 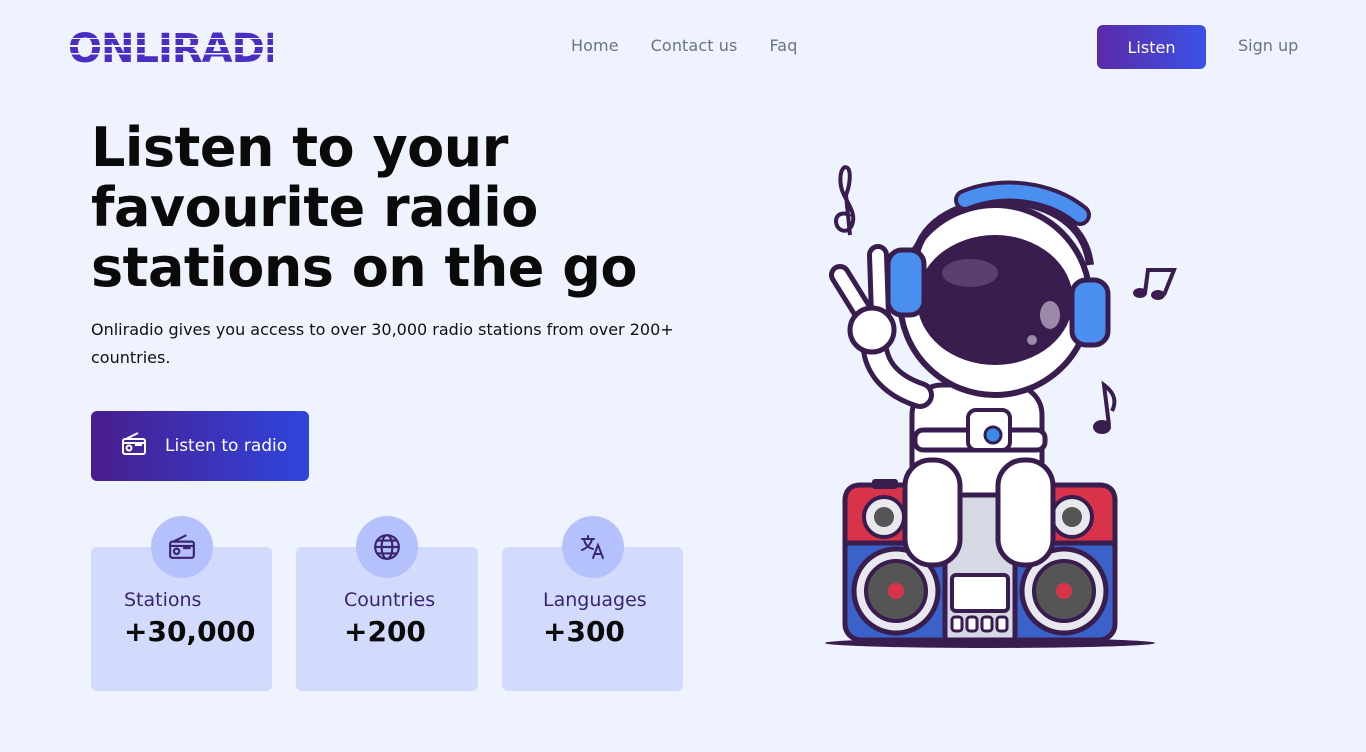 I want to click on stat-card-languages: Languages +300, so click(x=592, y=603).